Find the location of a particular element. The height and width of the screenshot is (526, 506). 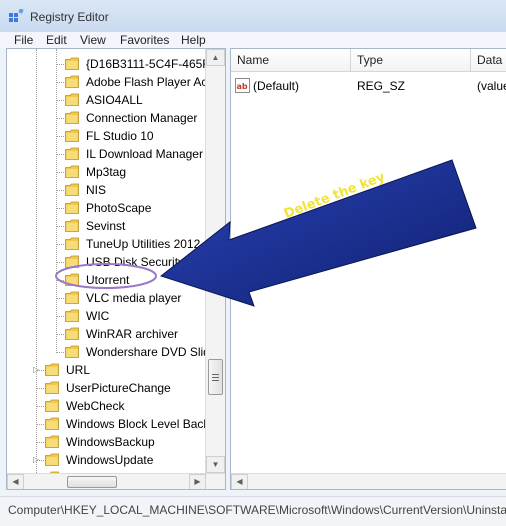

tree-vertical-scrollbar: ▲ ▼ is located at coordinates (215, 261).